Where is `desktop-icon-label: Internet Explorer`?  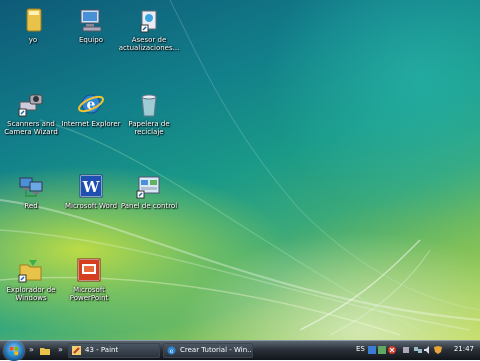
desktop-icon-label: Internet Explorer is located at coordinates (91, 124).